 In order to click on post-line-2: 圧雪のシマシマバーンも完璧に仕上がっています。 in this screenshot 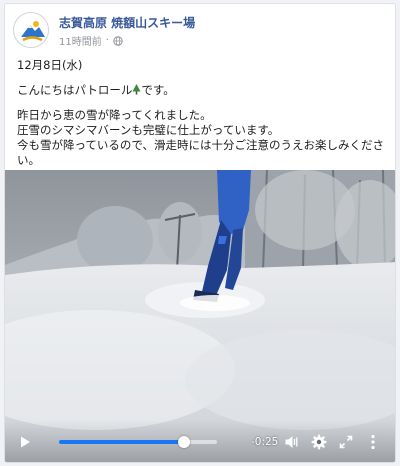, I will do `click(148, 130)`.